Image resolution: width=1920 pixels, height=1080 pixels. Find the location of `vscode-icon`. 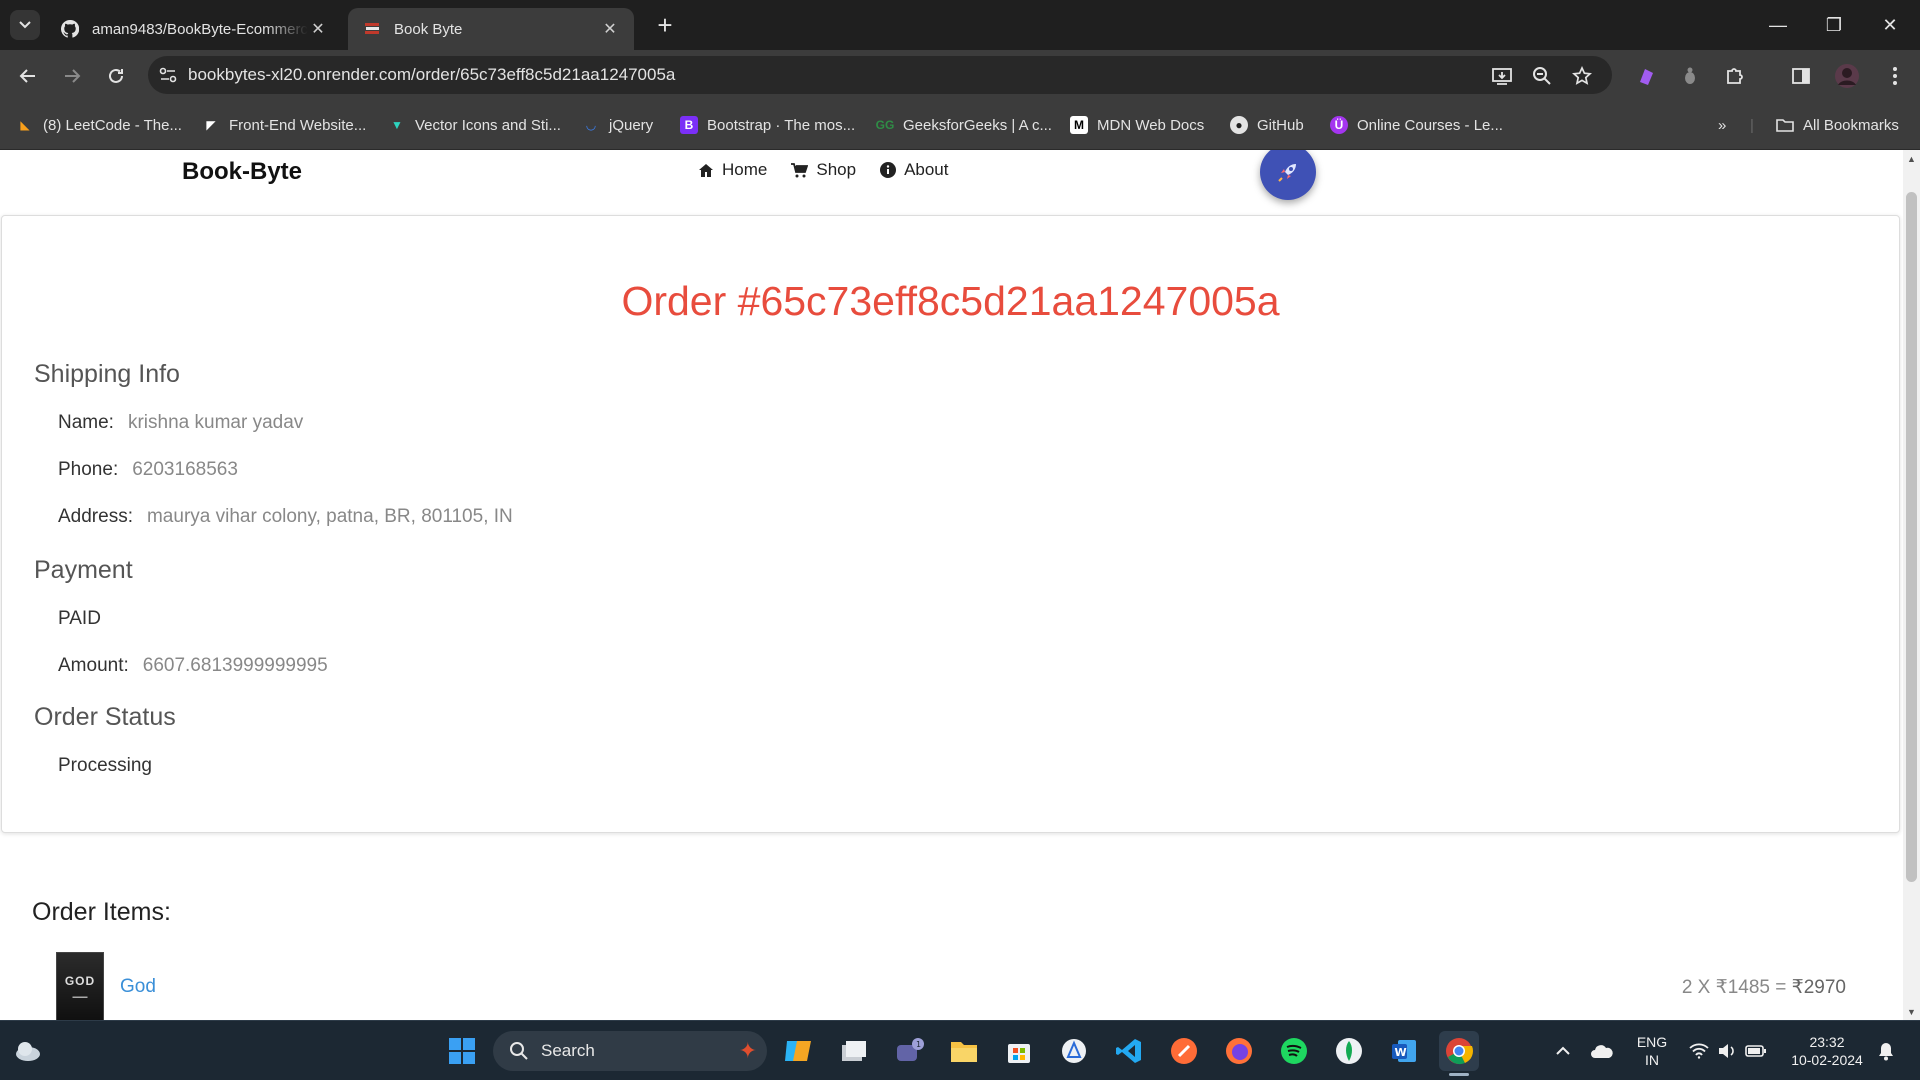

vscode-icon is located at coordinates (1129, 1051).